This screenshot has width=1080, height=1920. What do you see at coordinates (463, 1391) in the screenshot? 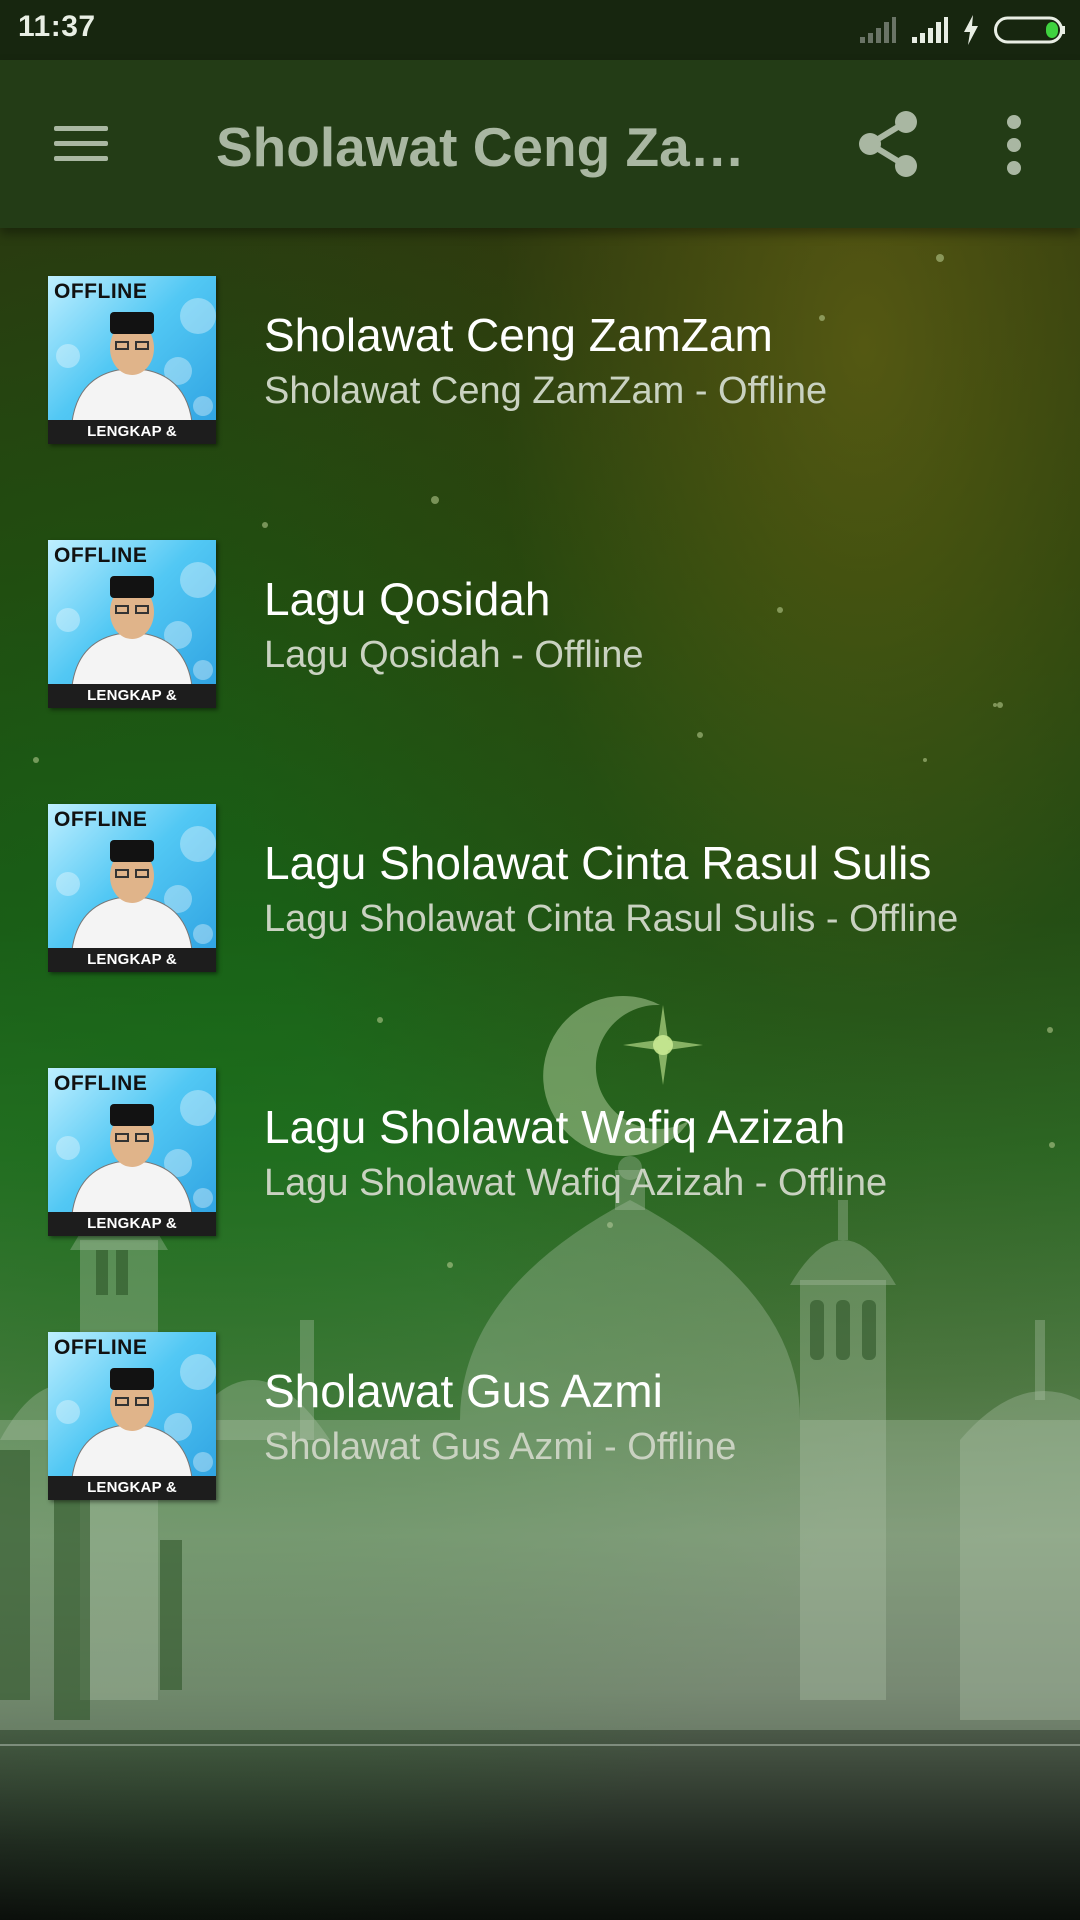
I see `song-title: Sholawat Gus Azmi` at bounding box center [463, 1391].